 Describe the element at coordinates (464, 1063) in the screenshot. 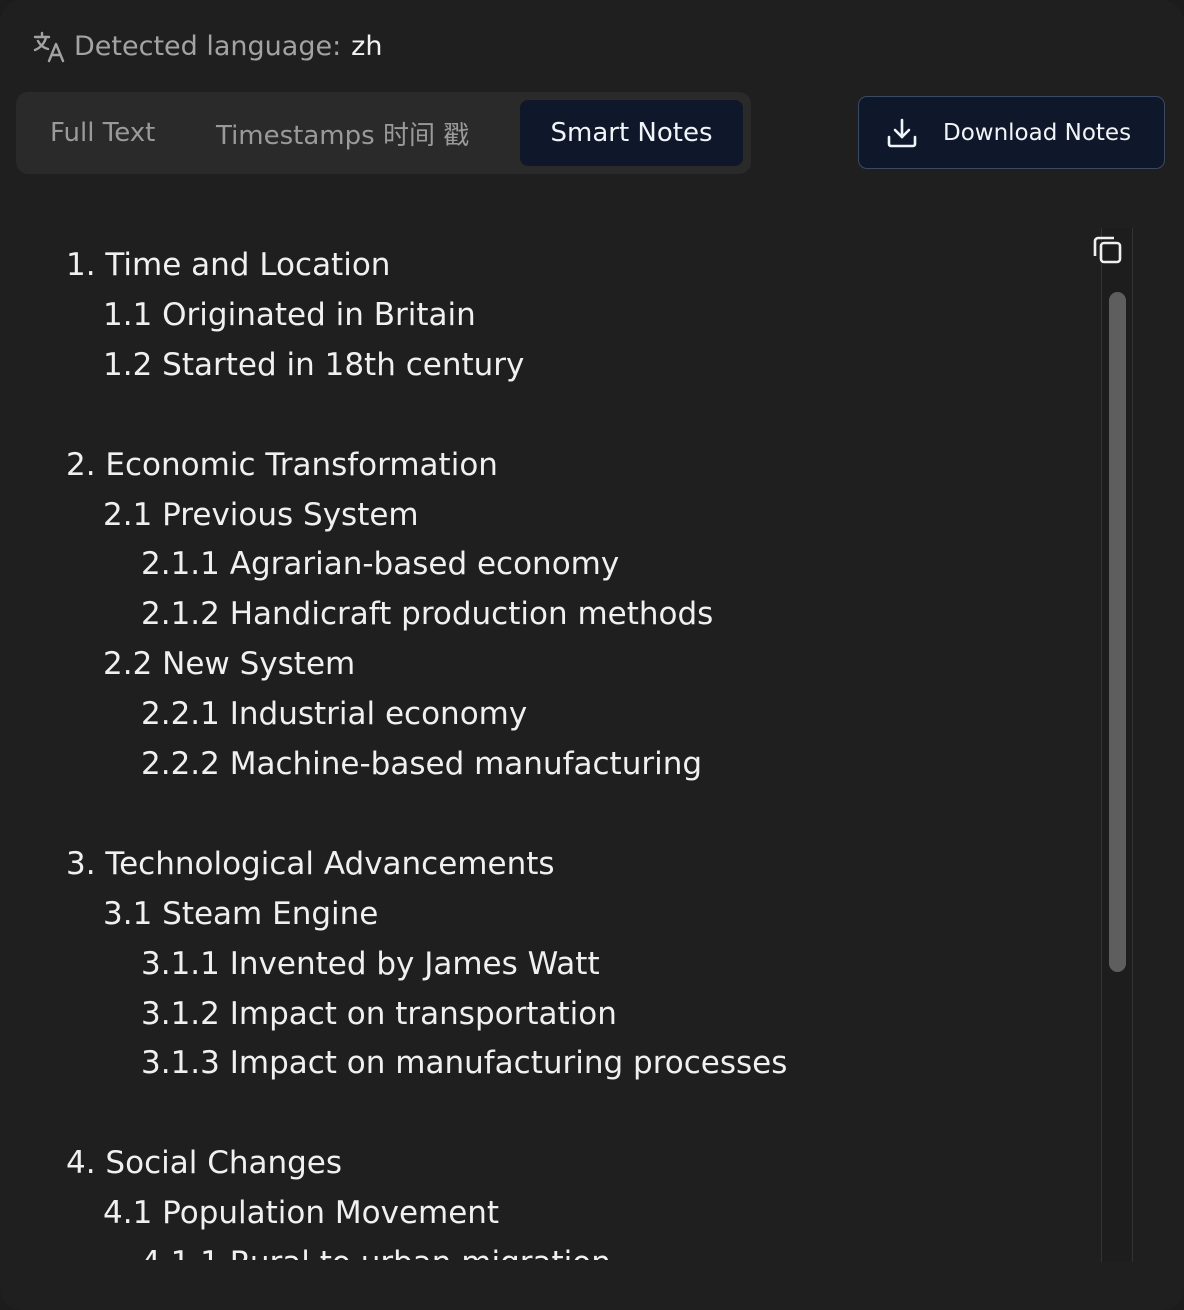

I see `note-item-level-2: 3.1.3 Impact on manufacturing processes` at that location.